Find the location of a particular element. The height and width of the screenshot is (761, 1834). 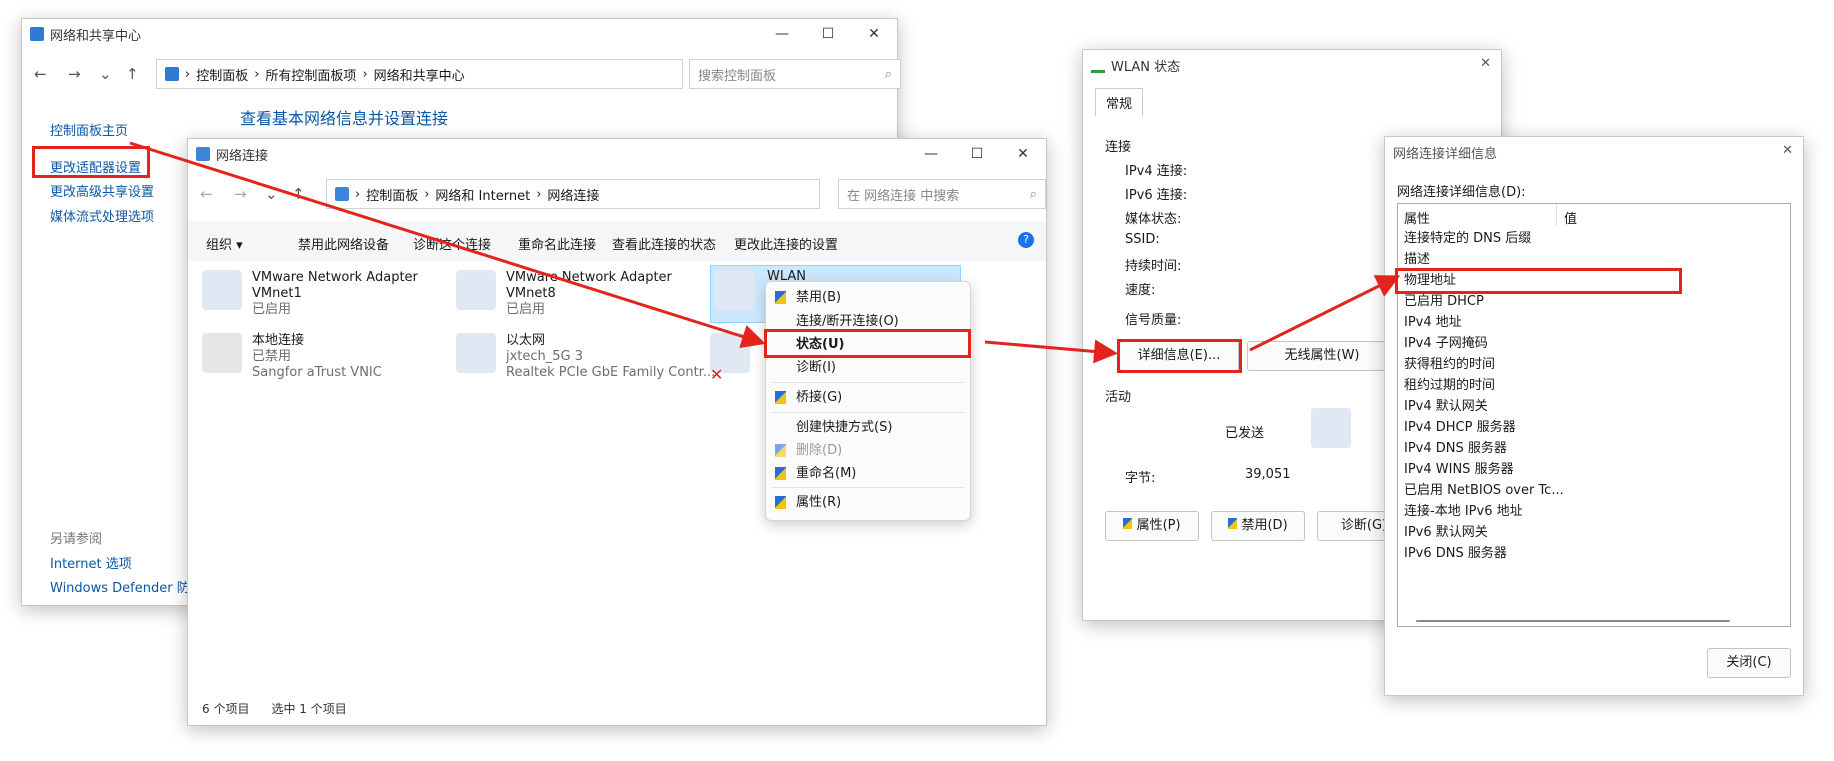

search-input: 在 网络连接 中搜索 ⌕ is located at coordinates (942, 194).